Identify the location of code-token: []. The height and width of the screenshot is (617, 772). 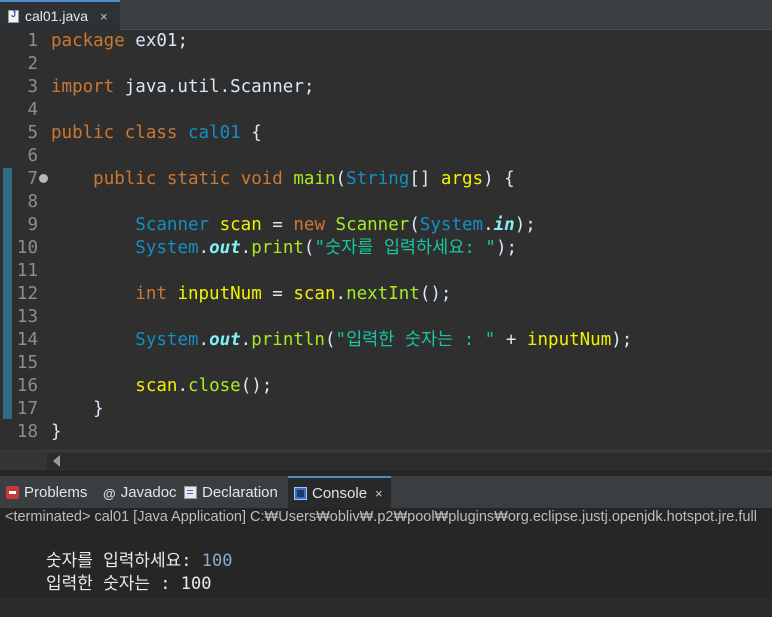
(425, 179).